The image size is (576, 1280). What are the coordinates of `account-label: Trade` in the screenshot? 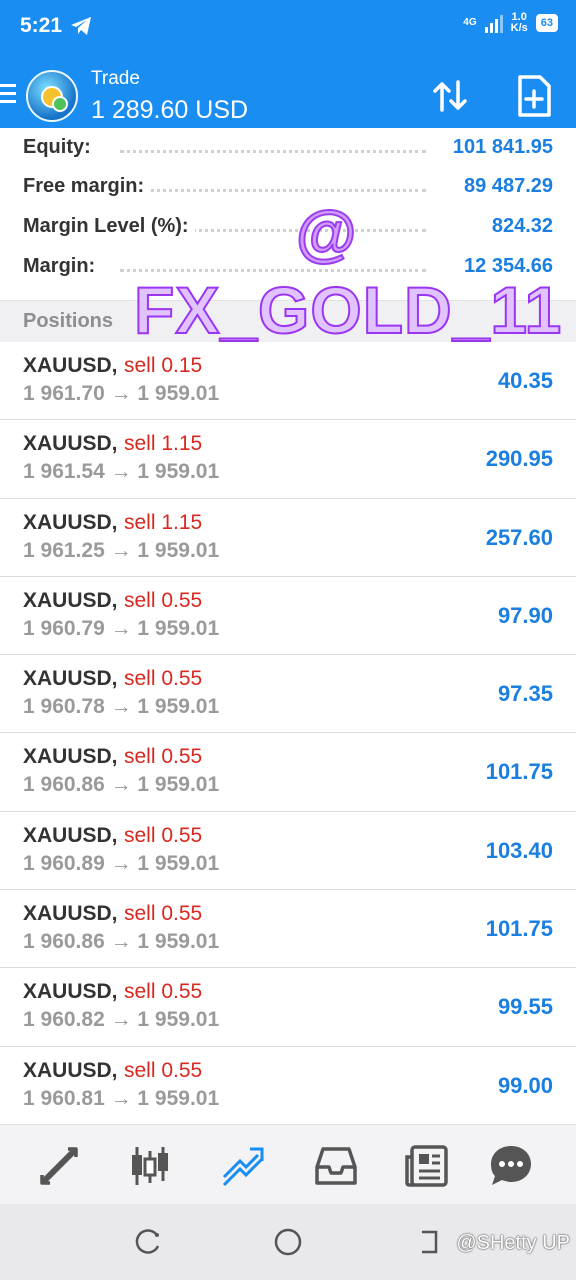 It's located at (115, 78).